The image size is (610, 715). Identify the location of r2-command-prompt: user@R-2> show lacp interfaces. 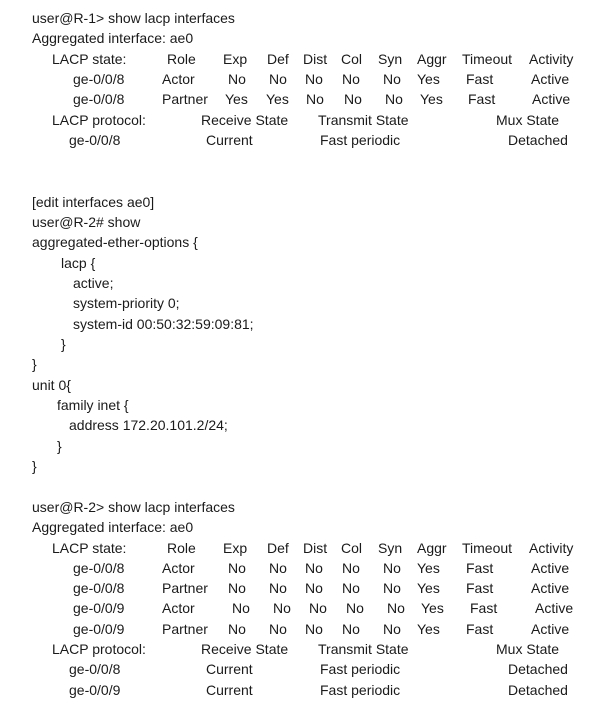
(133, 507).